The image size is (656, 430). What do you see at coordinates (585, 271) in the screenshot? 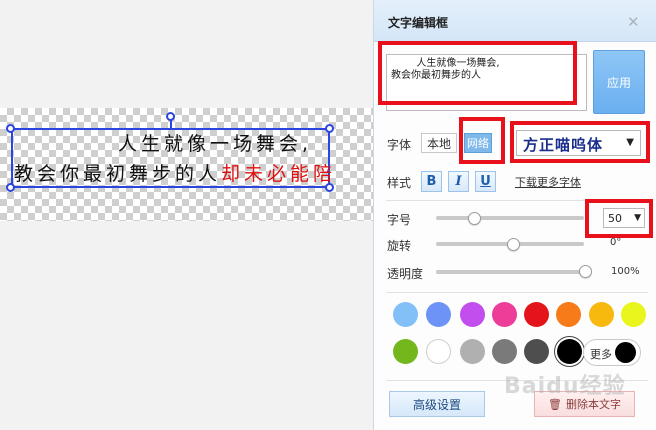
I see `opacity-slider-knob` at bounding box center [585, 271].